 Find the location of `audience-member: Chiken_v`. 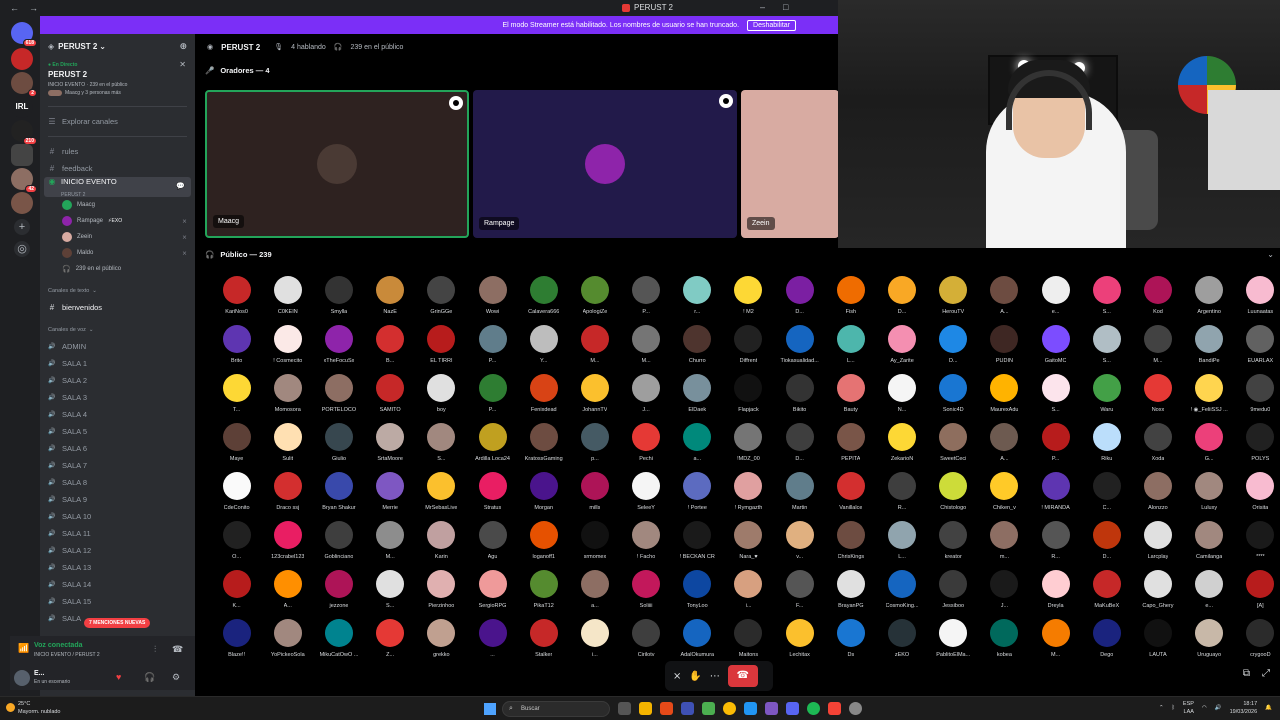

audience-member: Chiken_v is located at coordinates (1004, 493).